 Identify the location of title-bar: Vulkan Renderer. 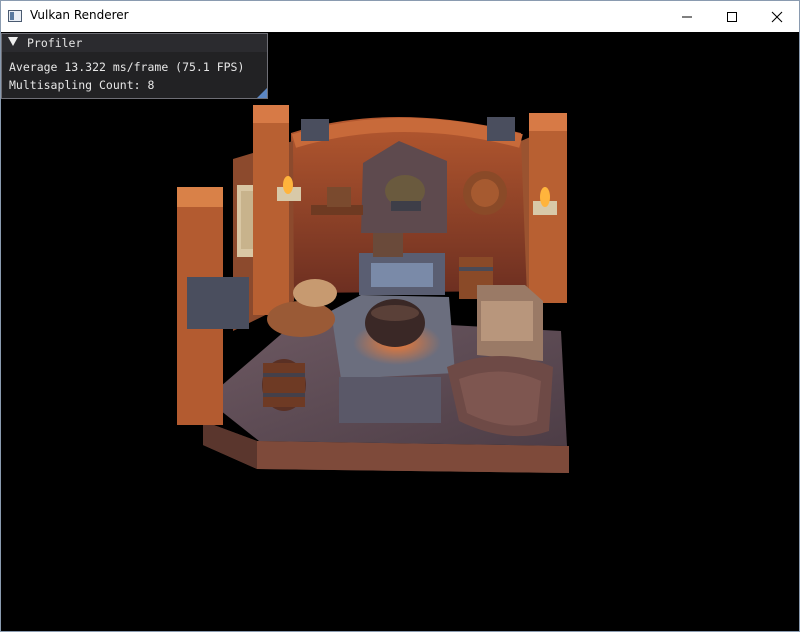
(400, 16).